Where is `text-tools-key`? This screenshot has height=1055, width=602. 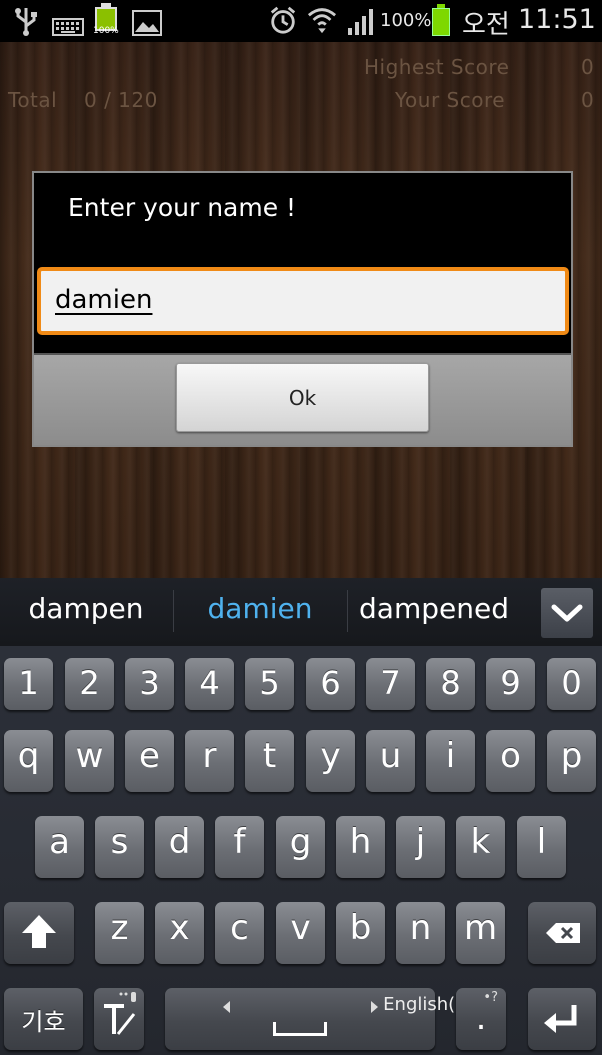
text-tools-key is located at coordinates (119, 1019).